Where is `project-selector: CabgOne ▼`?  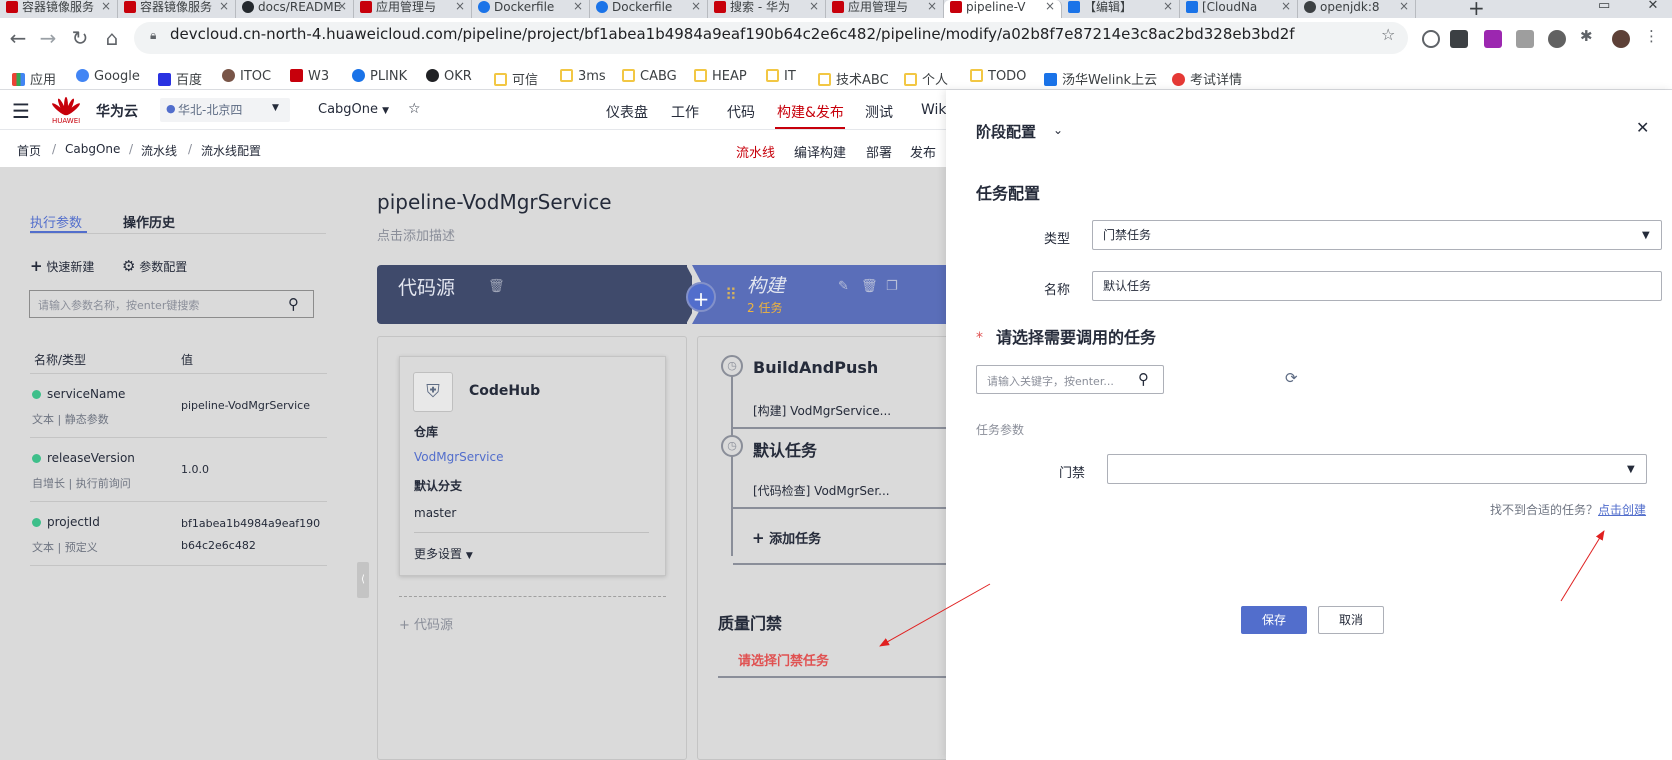
project-selector: CabgOne ▼ is located at coordinates (353, 109).